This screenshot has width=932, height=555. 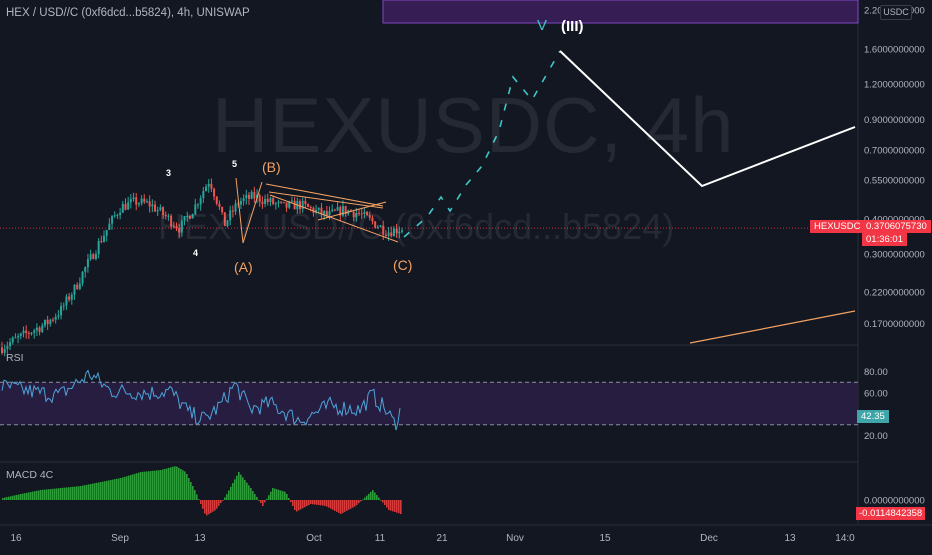 What do you see at coordinates (837, 226) in the screenshot?
I see `price-symbol-tag: HEXUSDC` at bounding box center [837, 226].